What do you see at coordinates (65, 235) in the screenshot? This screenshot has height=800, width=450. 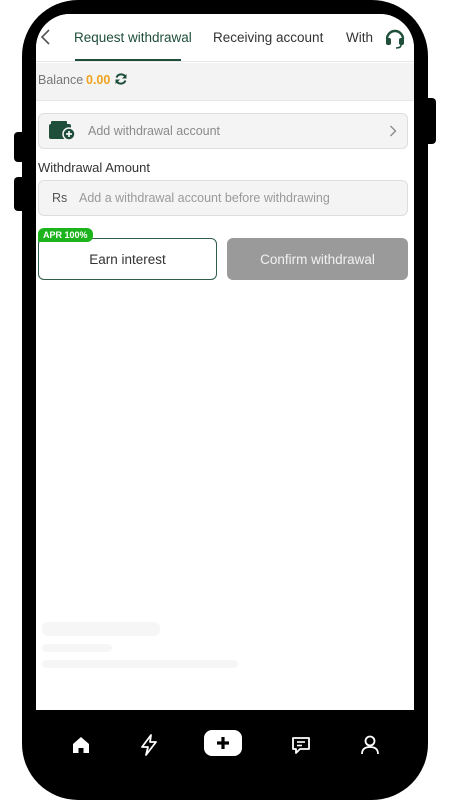 I see `apr-badge: APR 100%` at bounding box center [65, 235].